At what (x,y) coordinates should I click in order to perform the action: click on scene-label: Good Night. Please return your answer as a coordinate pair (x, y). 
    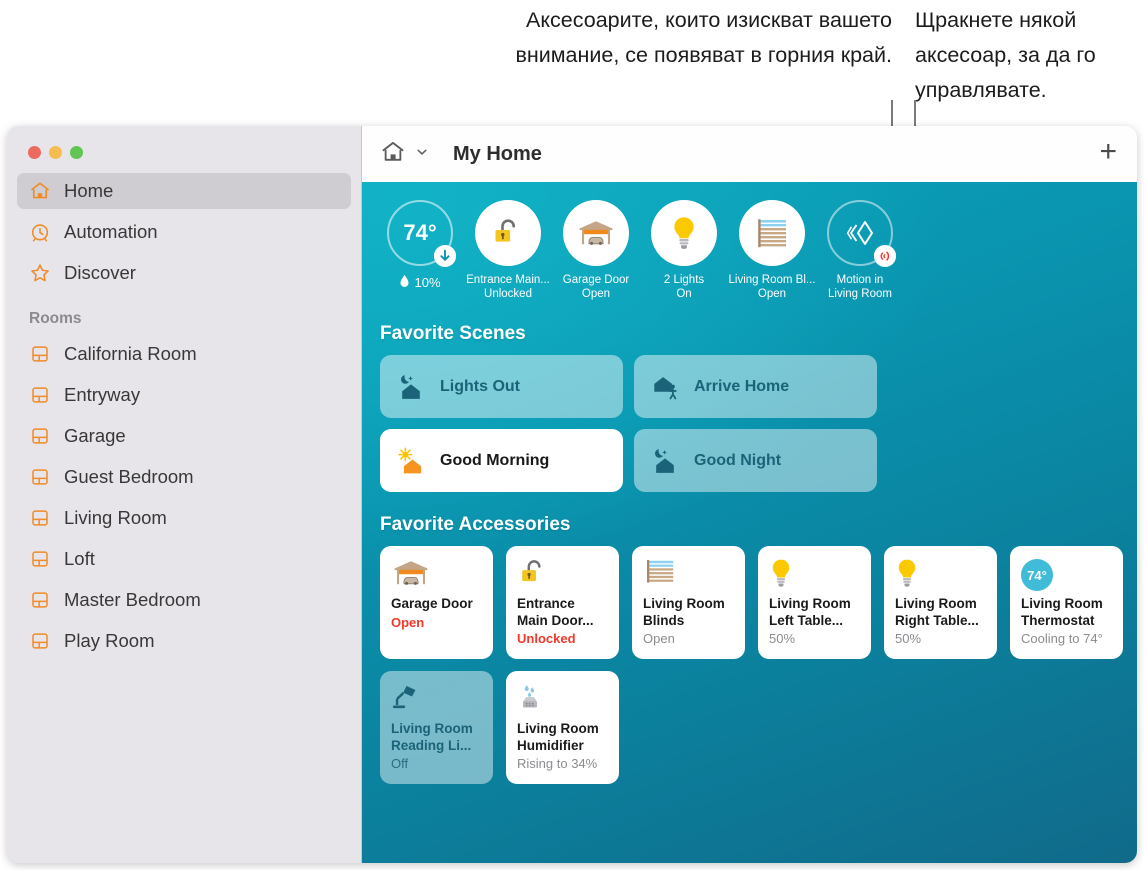
    Looking at the image, I should click on (738, 460).